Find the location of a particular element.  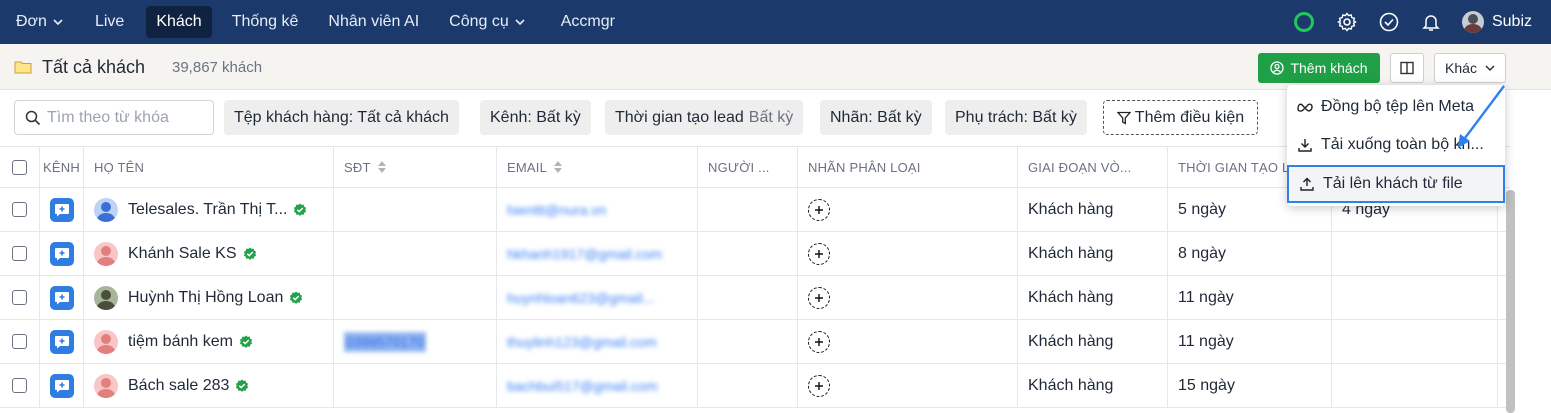

channel-cell is located at coordinates (62, 297).